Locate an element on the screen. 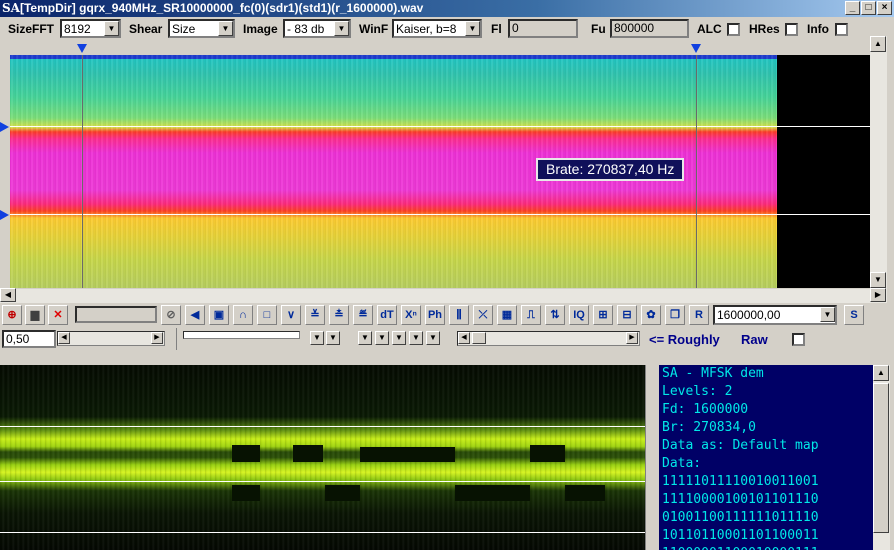  spectrogram-vertical-scrollbar: ▲ ▼ is located at coordinates (878, 162).